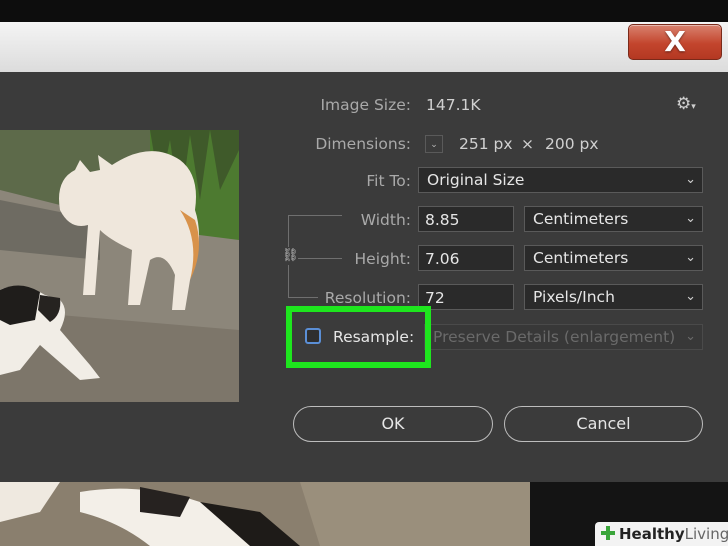  I want to click on gear-icon: ⚙▾, so click(686, 104).